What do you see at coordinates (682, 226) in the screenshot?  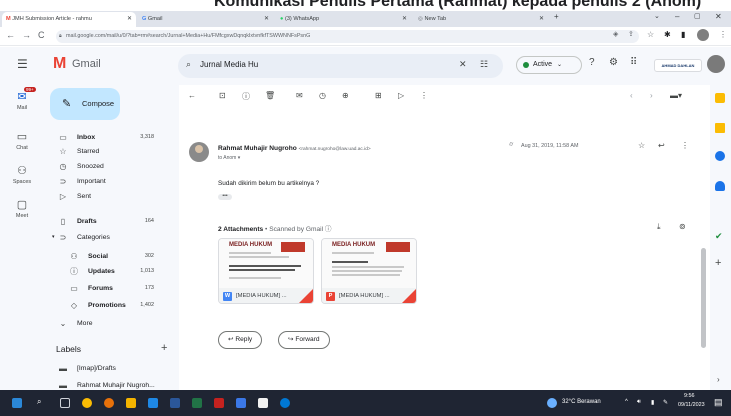 I see `add-to-drive-icon: ⊚` at bounding box center [682, 226].